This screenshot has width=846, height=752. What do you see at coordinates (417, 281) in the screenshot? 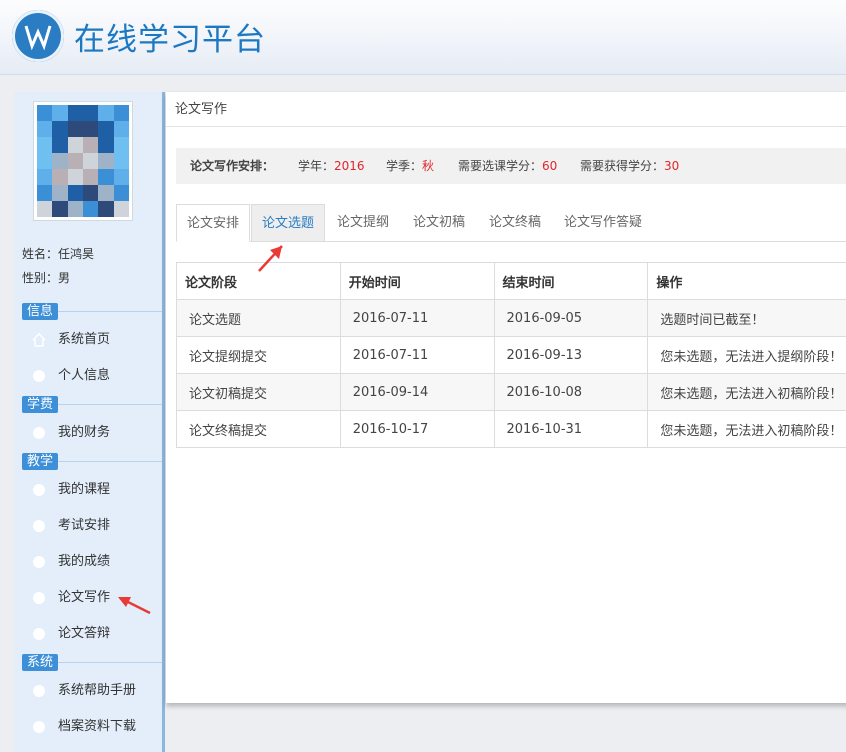
I see `column-header: 开始时间` at bounding box center [417, 281].